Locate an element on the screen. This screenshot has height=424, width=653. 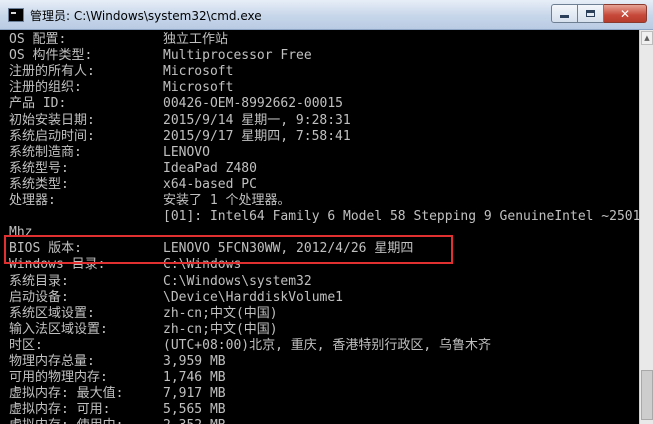
console-line-value: C:\Windows\system32 is located at coordinates (237, 281).